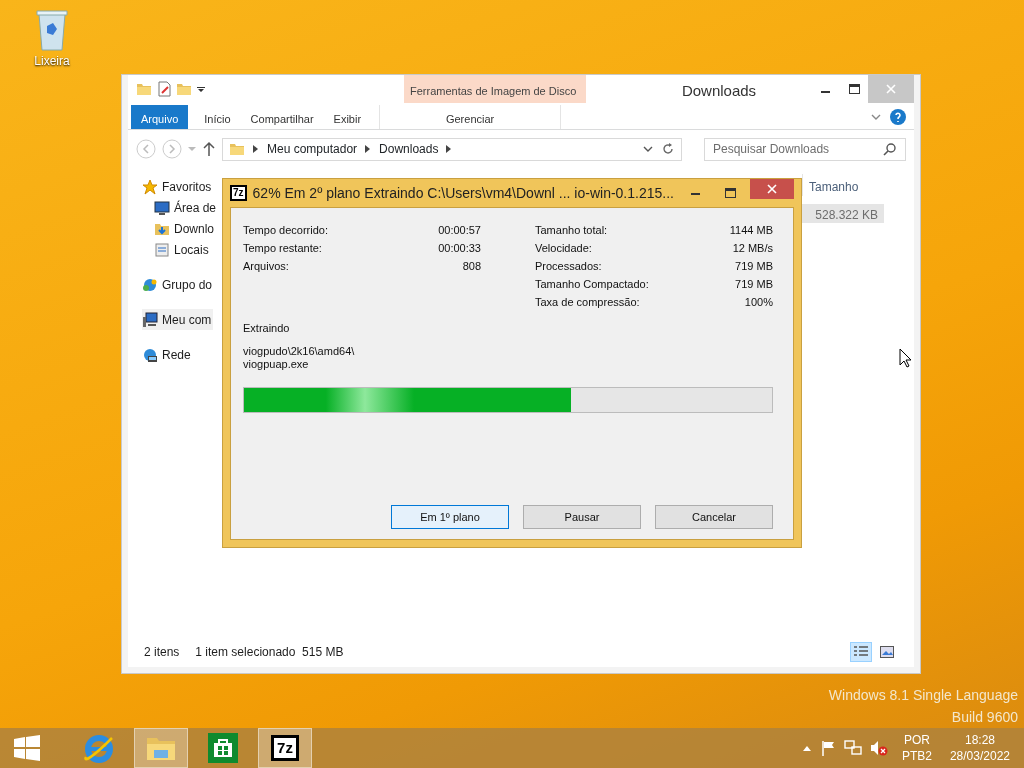  Describe the element at coordinates (719, 91) in the screenshot. I see `window-title: Downloads` at that location.